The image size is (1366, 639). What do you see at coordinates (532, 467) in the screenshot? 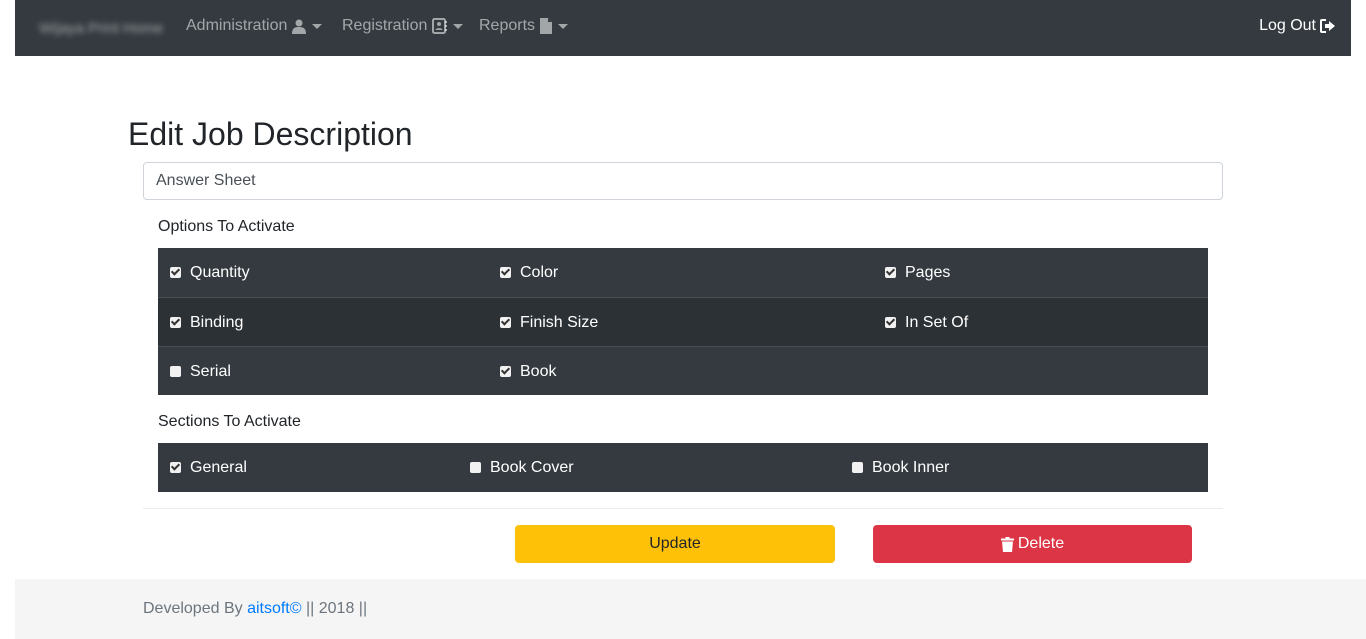
I see `section-label: Book Cover` at bounding box center [532, 467].